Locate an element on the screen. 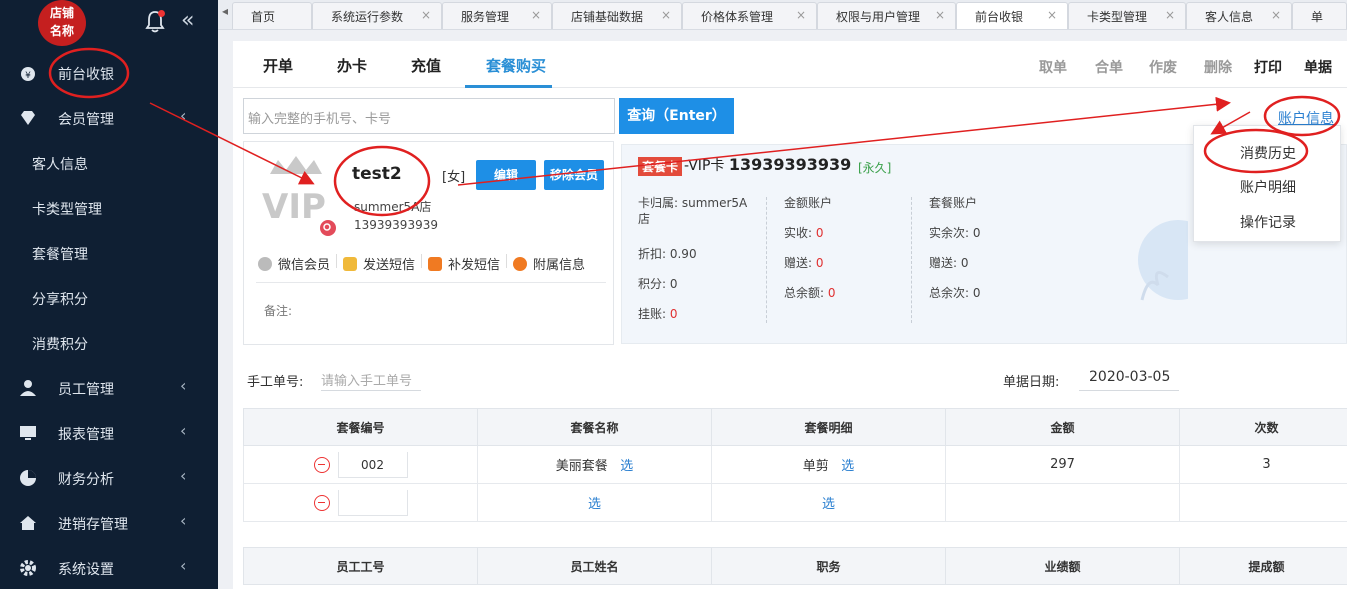  extra-info-link: 附属信息 is located at coordinates (549, 263).